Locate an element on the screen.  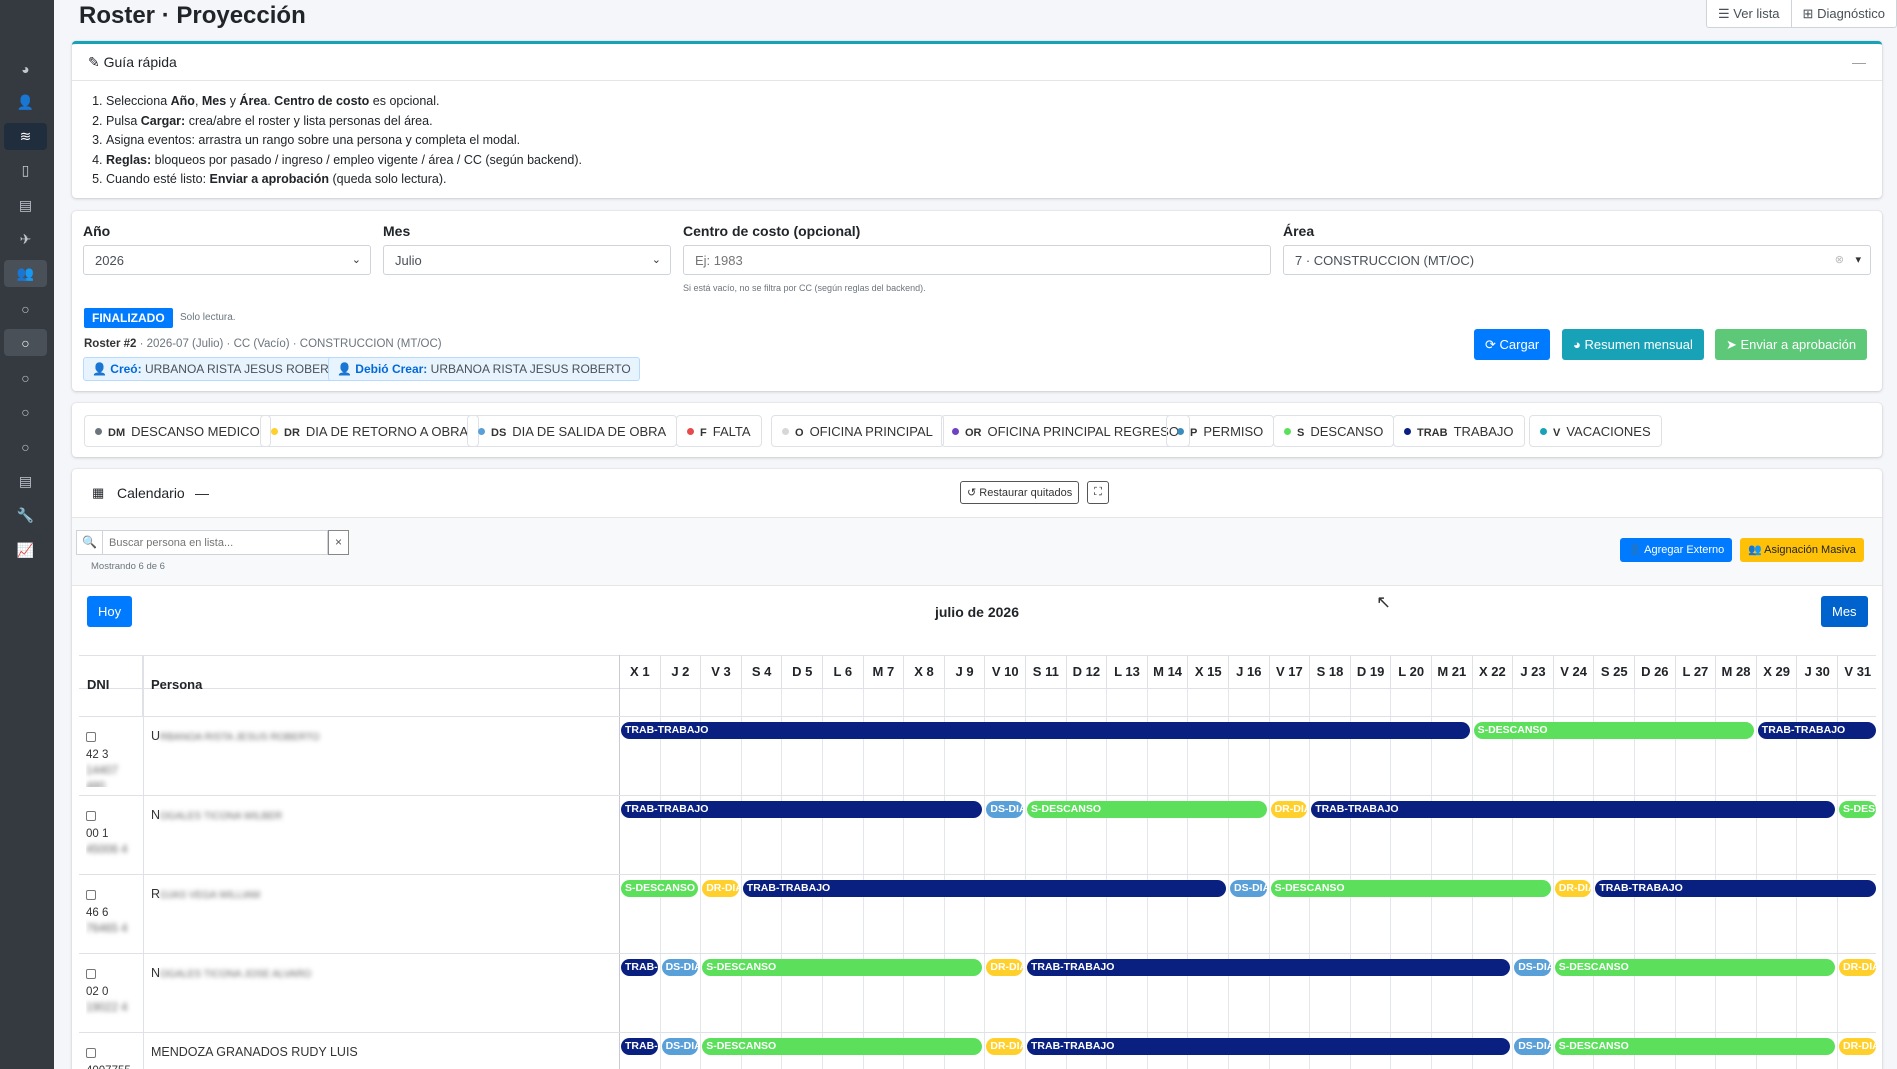
paper-plane-icon: ➤ is located at coordinates (1733, 344).